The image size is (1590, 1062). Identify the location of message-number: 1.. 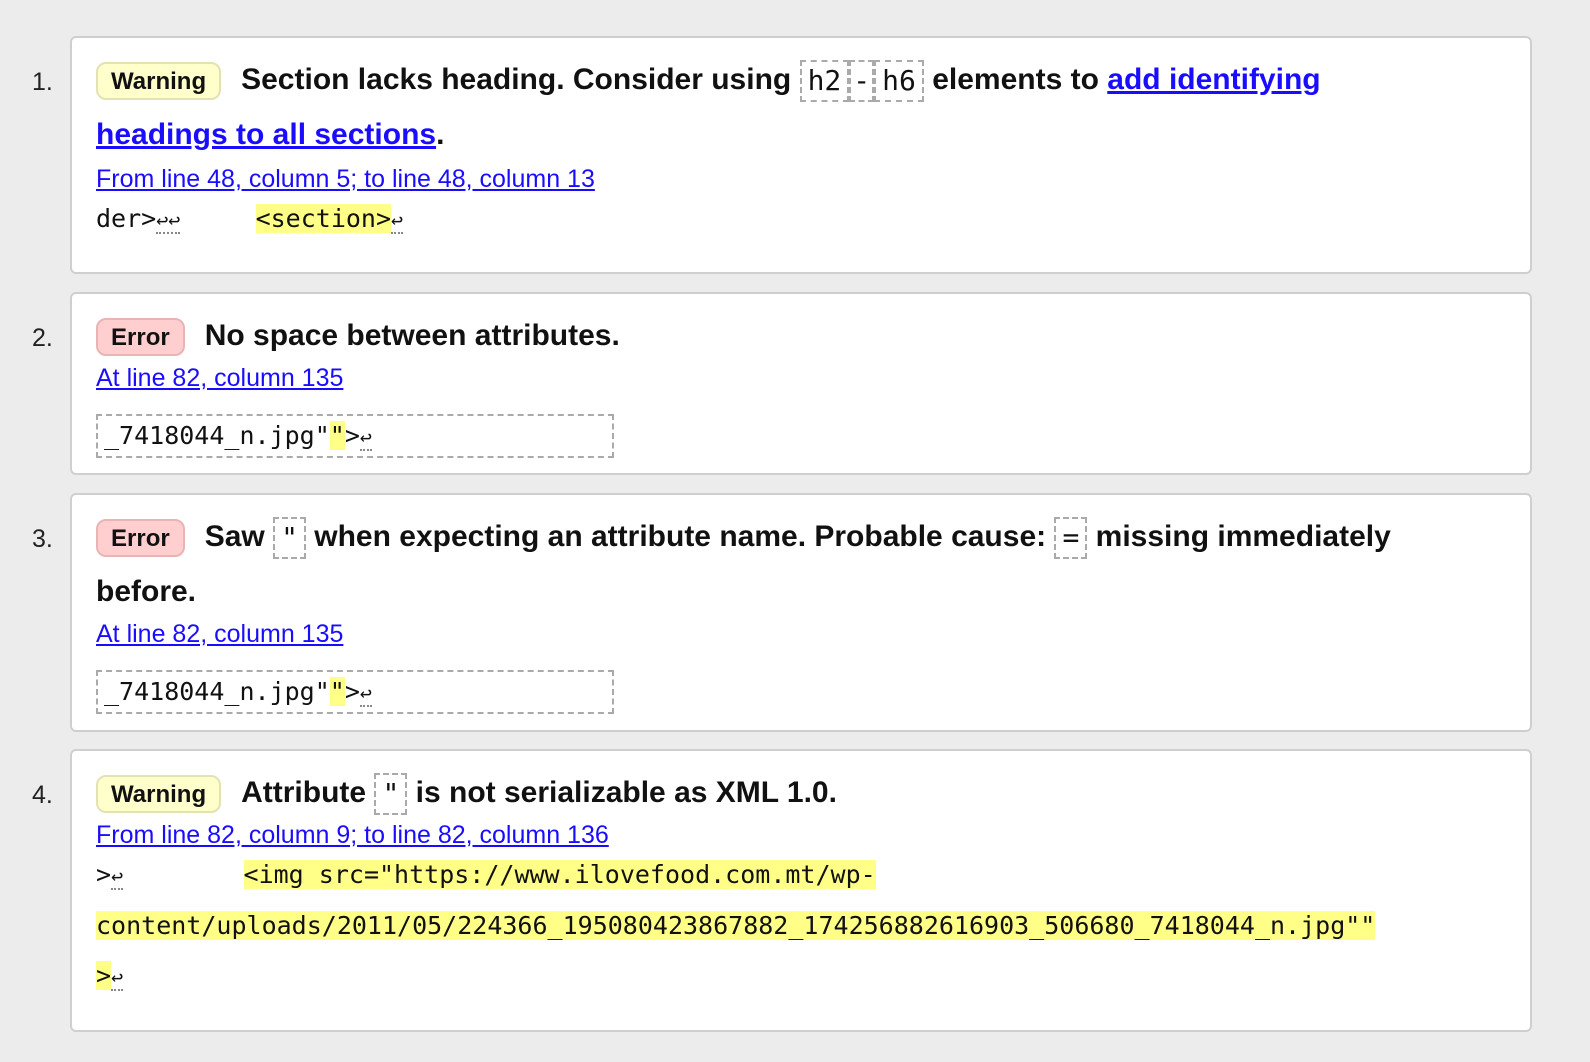
(42, 82).